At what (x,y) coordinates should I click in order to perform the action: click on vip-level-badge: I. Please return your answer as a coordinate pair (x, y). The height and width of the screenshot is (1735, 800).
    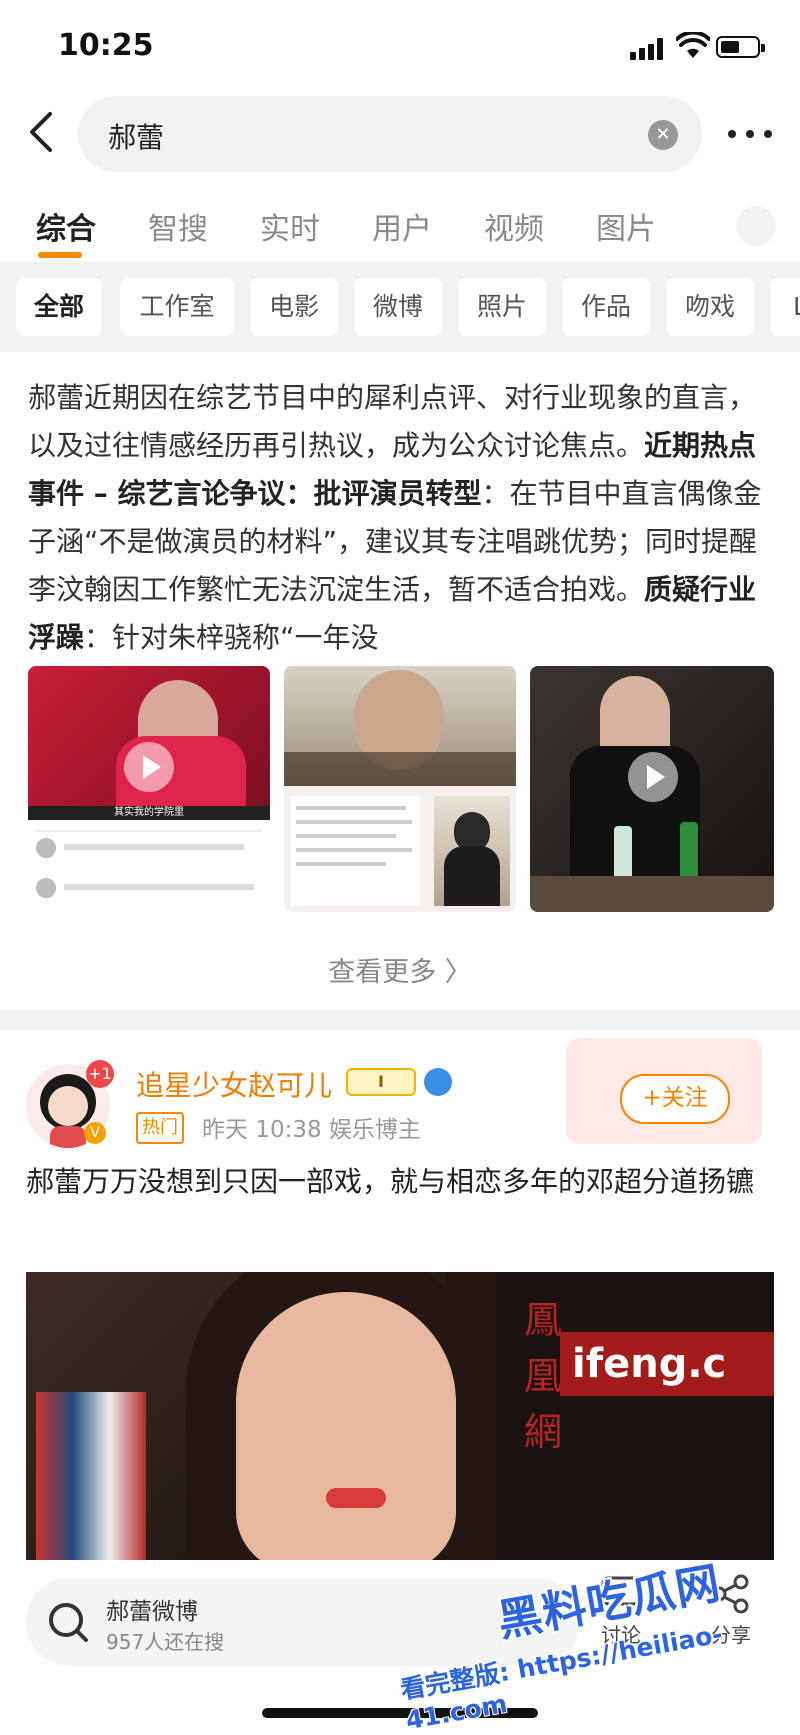
    Looking at the image, I should click on (381, 1082).